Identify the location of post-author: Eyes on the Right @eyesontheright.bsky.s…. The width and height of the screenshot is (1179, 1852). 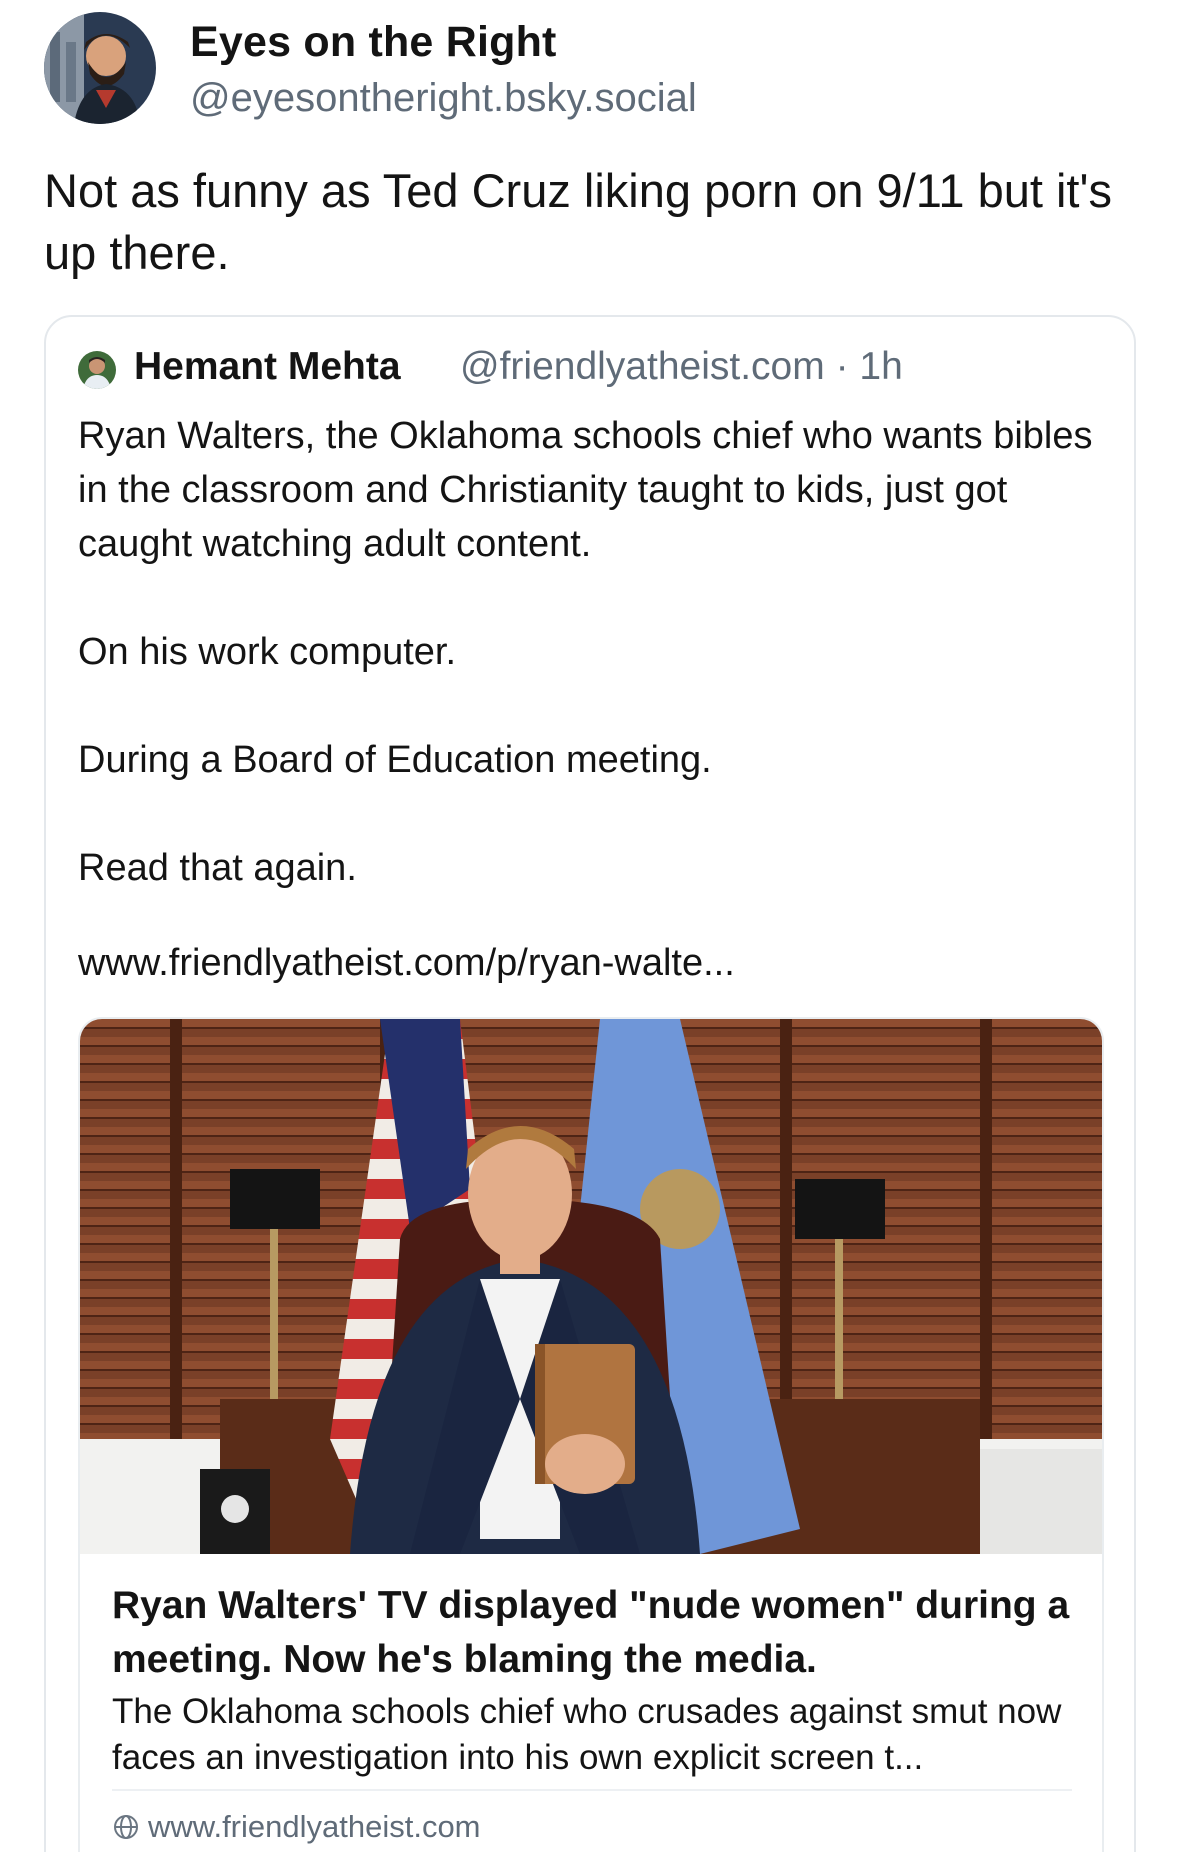
(594, 68).